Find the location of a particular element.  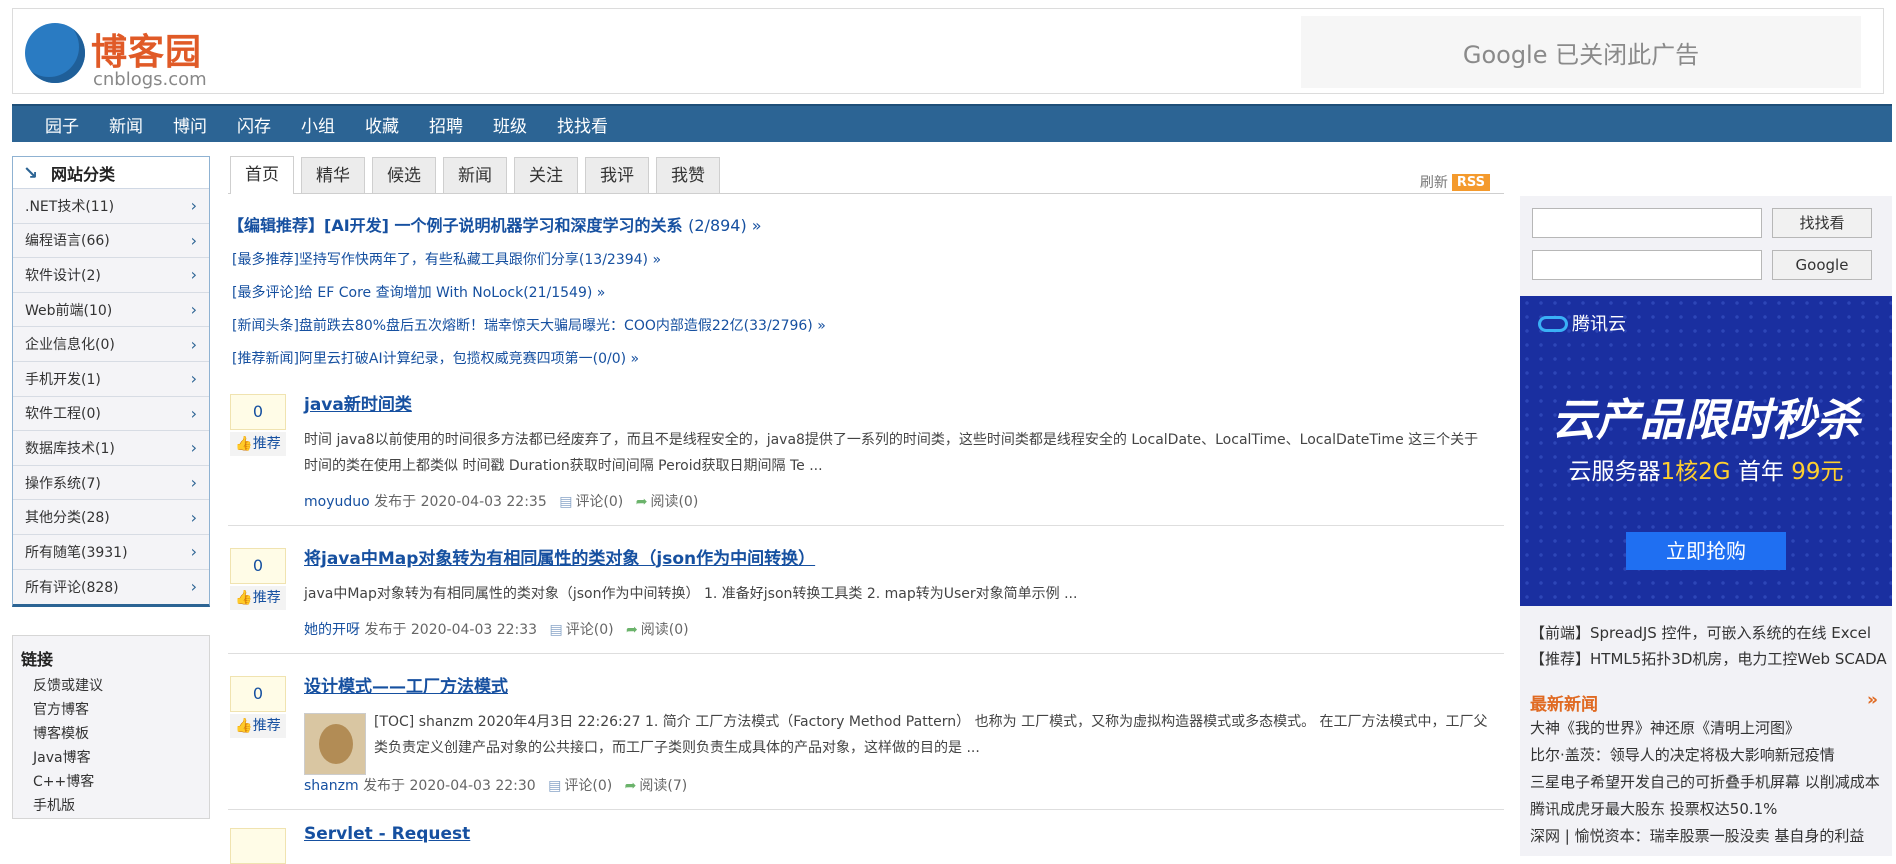

link-official-blog: 官方博客 is located at coordinates (112, 710).